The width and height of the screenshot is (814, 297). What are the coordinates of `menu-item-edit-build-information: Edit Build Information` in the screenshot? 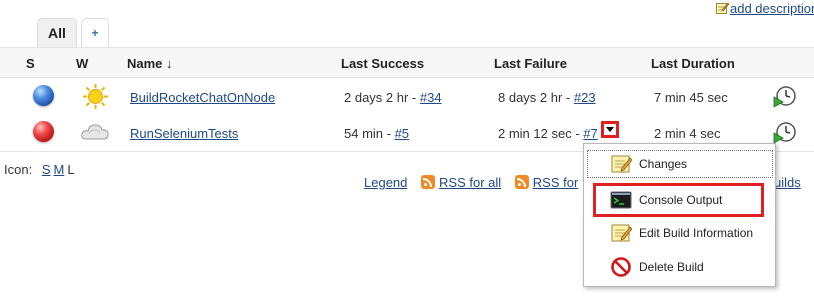 It's located at (679, 233).